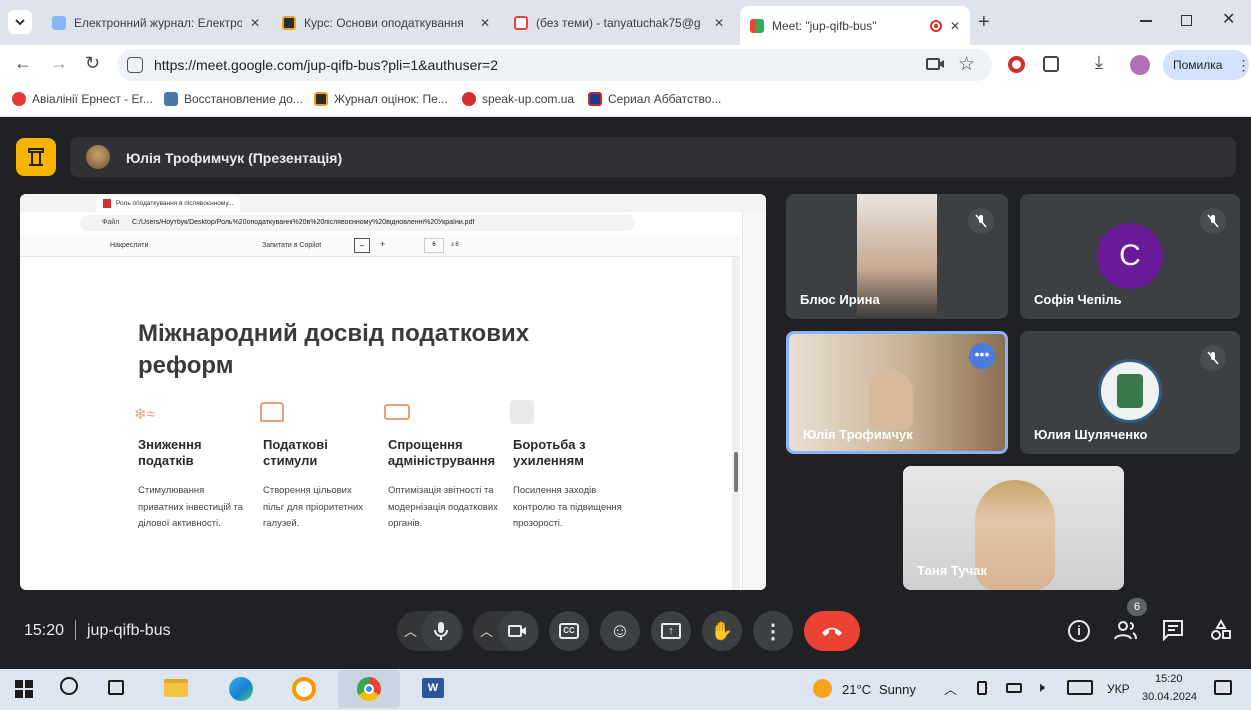 The image size is (1251, 710). I want to click on volume-icon: 🕨, so click(1040, 687).